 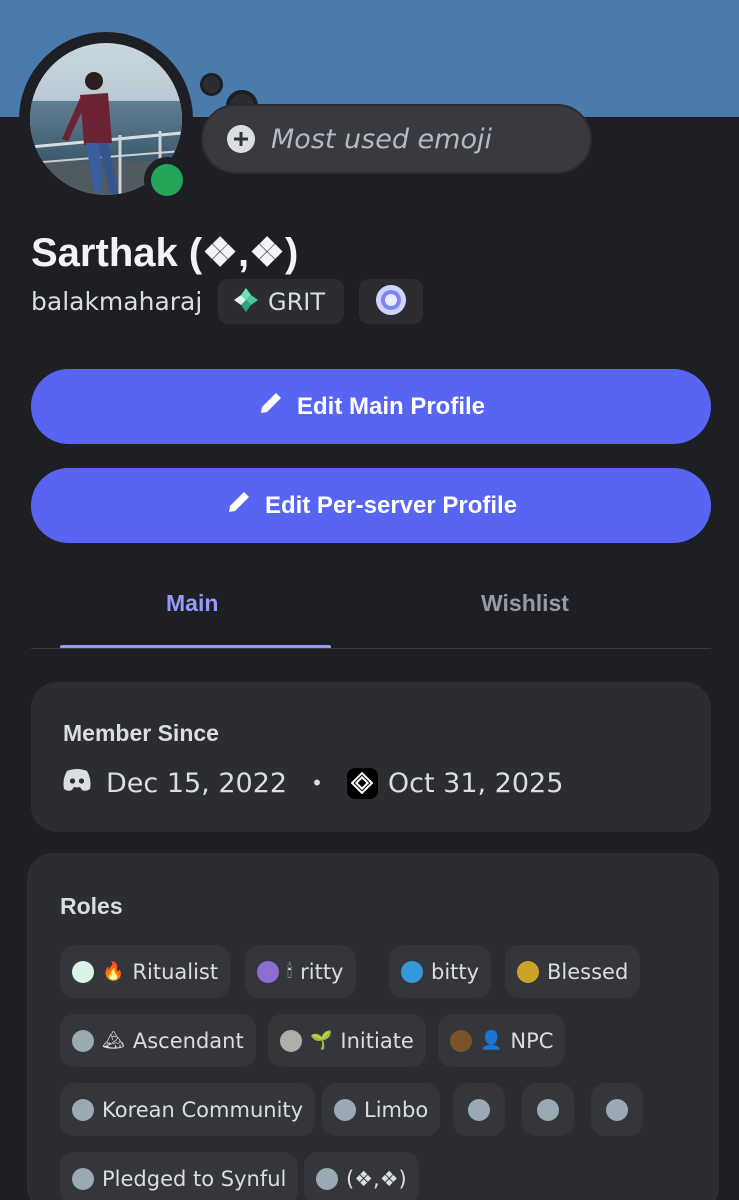 I want to click on laurel-badge-icon, so click(x=391, y=302).